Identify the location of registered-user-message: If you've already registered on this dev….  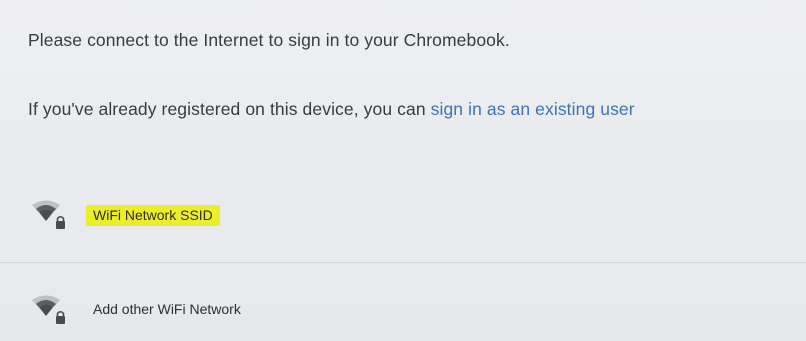
(331, 109).